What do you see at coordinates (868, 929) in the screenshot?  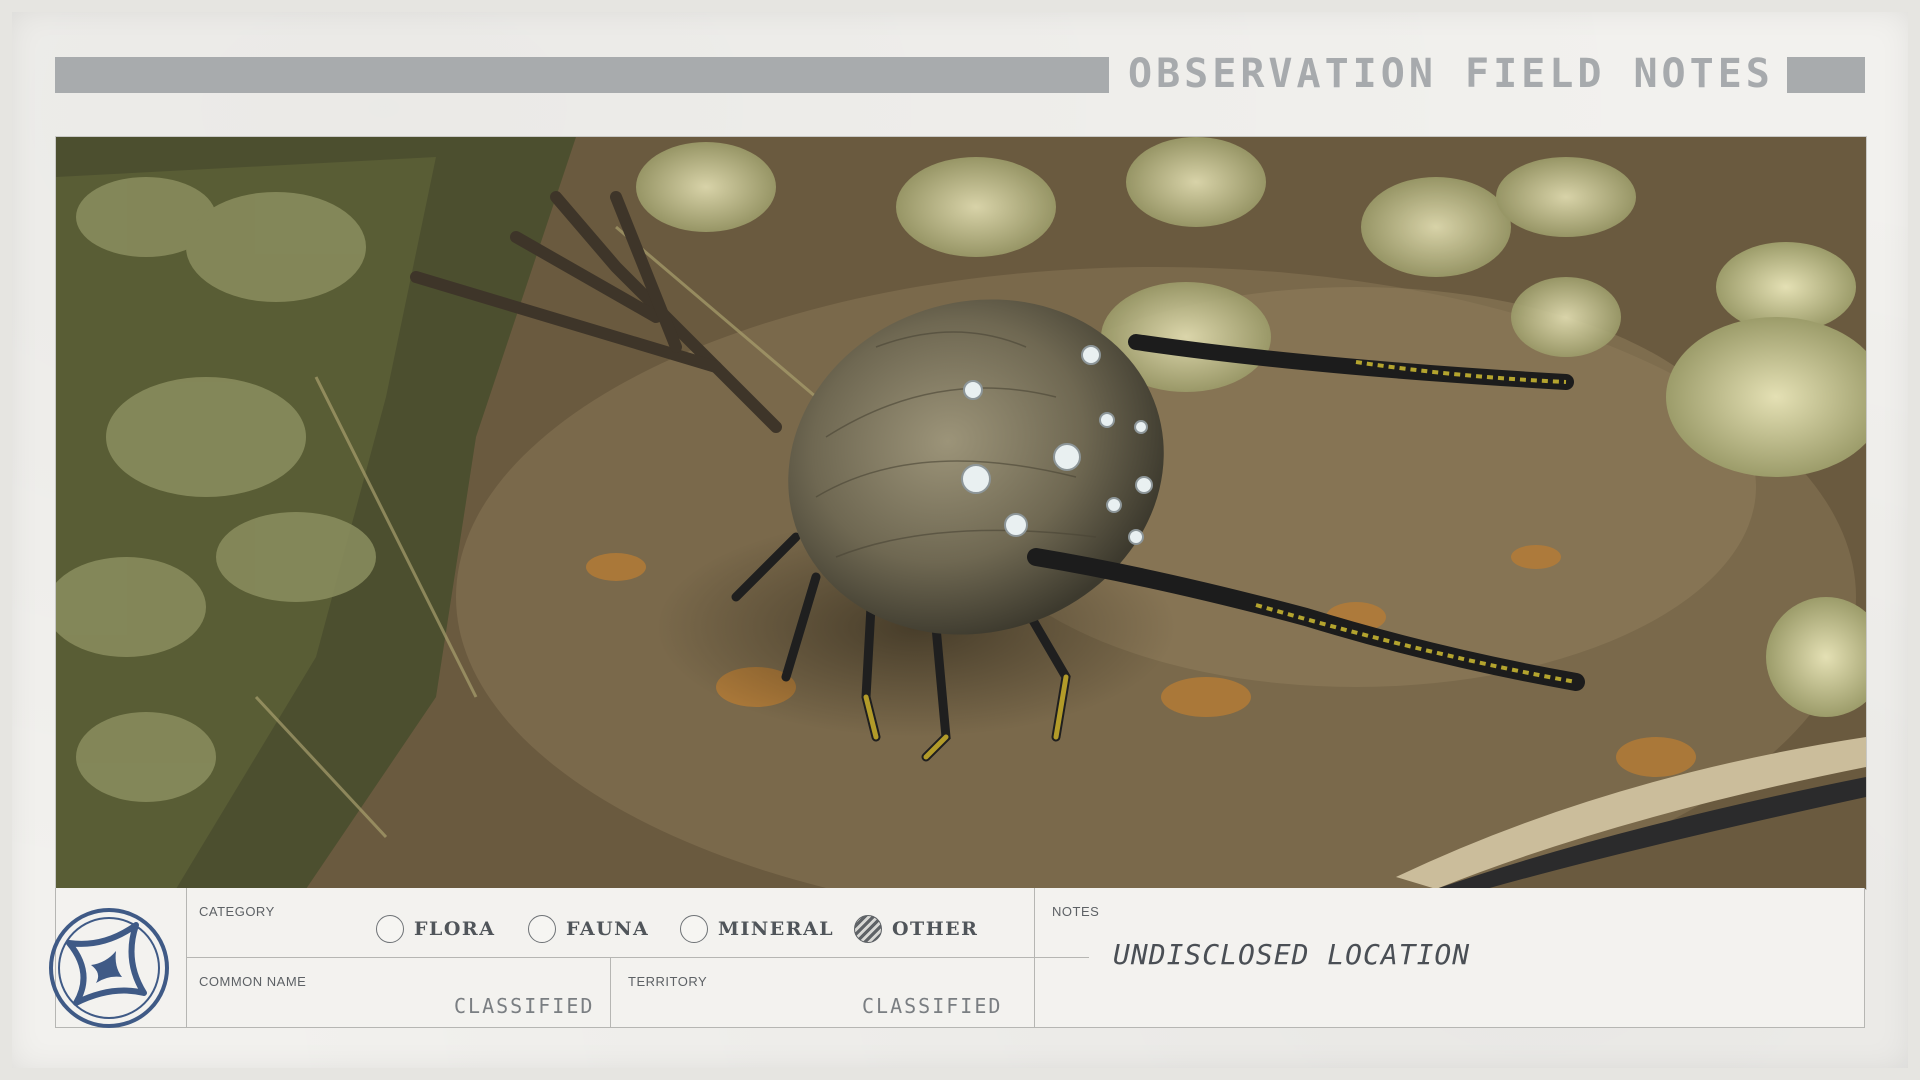 I see `radio-selected-icon` at bounding box center [868, 929].